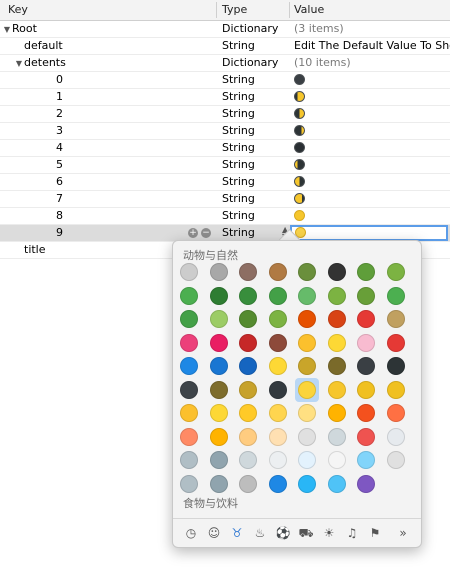  What do you see at coordinates (396, 390) in the screenshot?
I see `last-quarter-face-emoji` at bounding box center [396, 390].